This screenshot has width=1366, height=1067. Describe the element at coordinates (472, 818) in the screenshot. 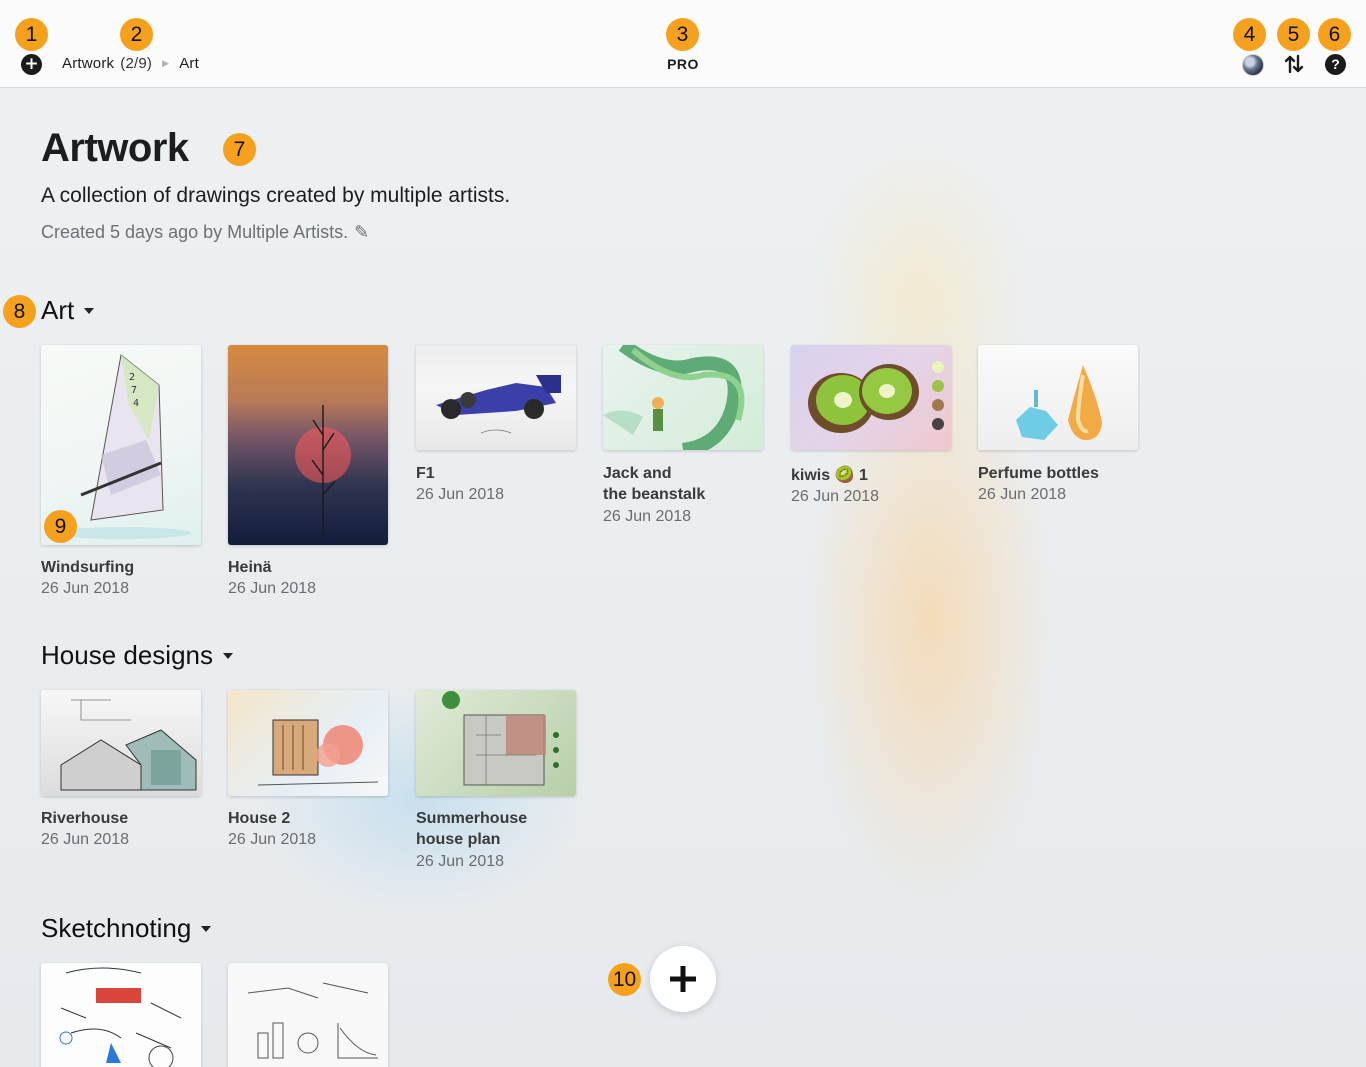

I see `card-title: Summerhouse` at that location.